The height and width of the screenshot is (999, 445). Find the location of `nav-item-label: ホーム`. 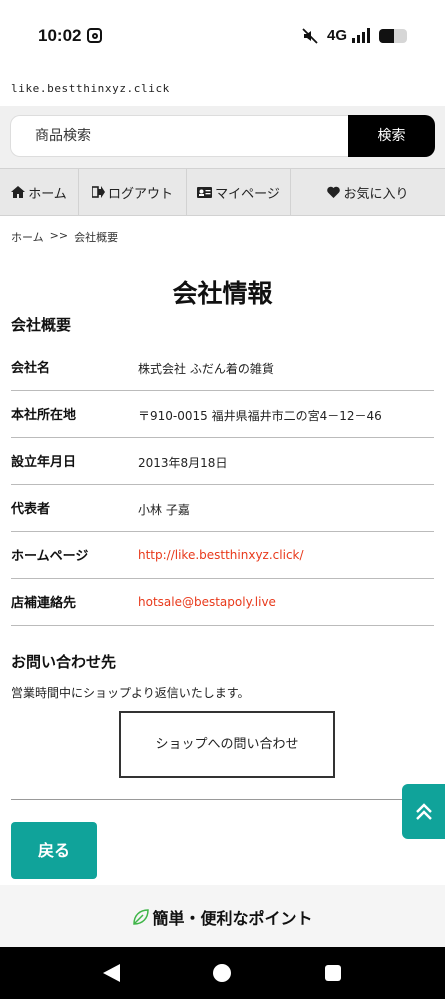

nav-item-label: ホーム is located at coordinates (47, 194).